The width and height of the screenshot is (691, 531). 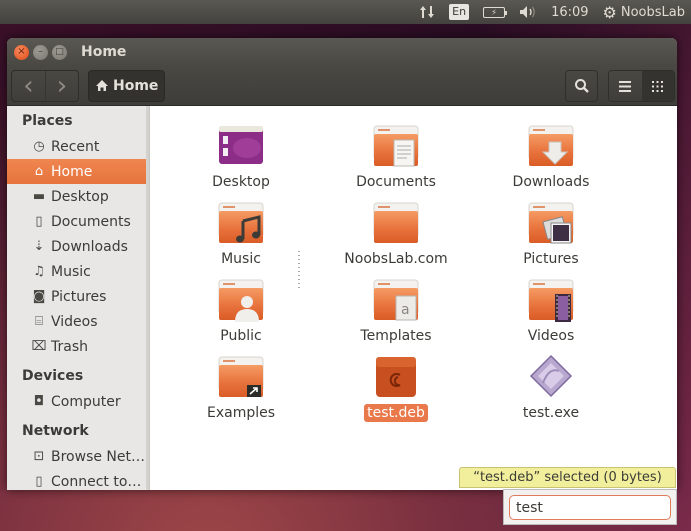 I want to click on history-nav: ‹ ›, so click(x=45, y=85).